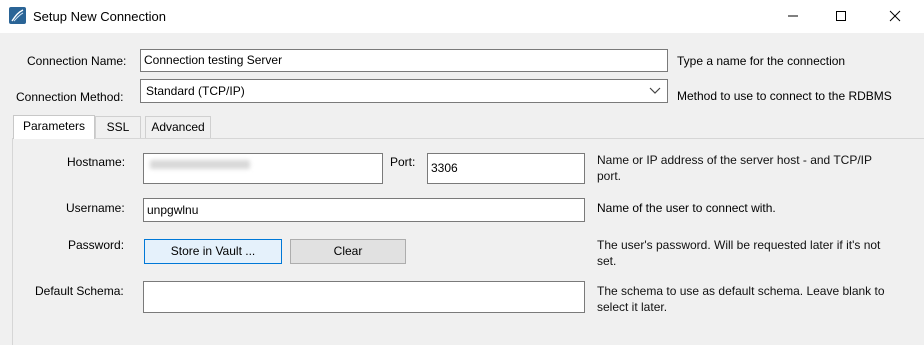 The height and width of the screenshot is (345, 924). I want to click on connection-method-value: Standard (TCP/IP), so click(195, 91).